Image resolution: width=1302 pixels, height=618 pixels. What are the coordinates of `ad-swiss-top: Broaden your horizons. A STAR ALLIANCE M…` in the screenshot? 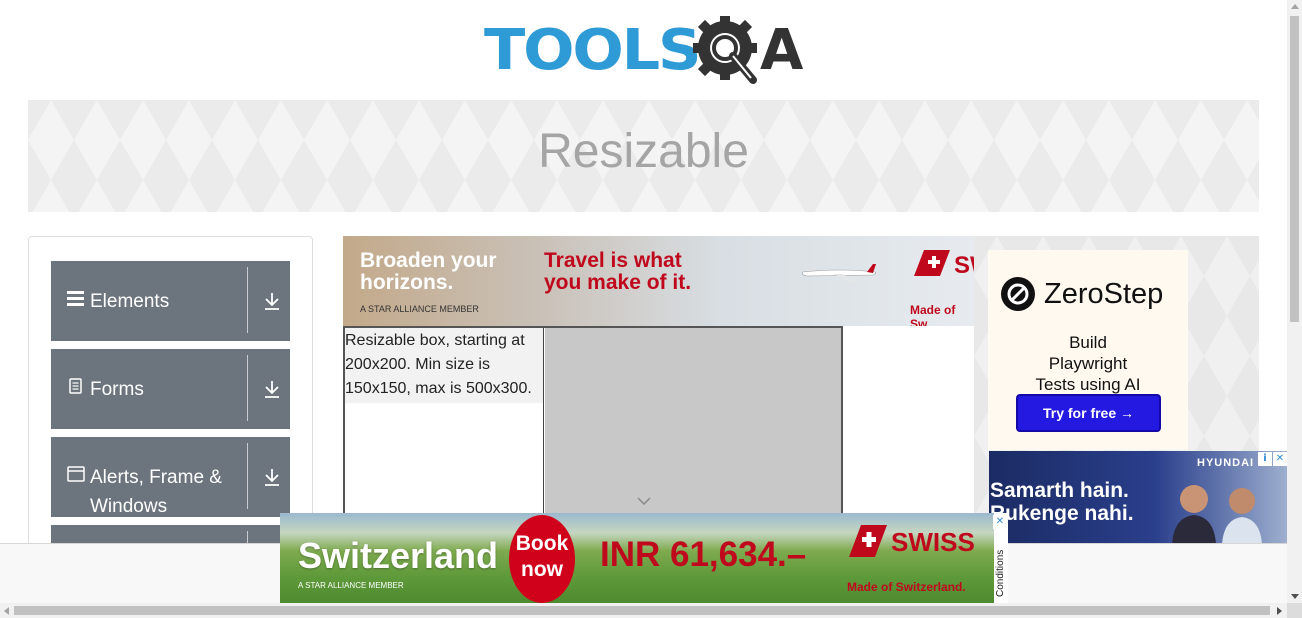 It's located at (659, 281).